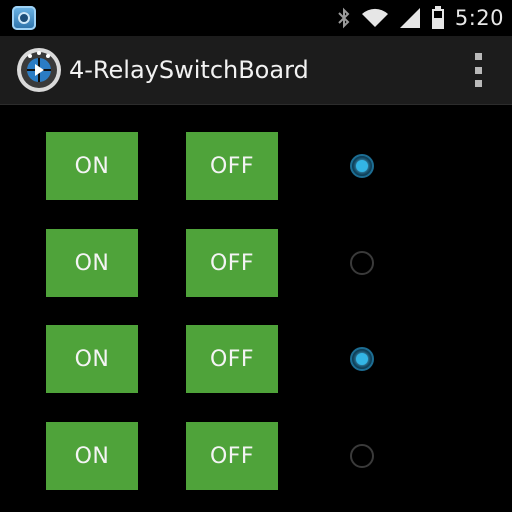 The width and height of the screenshot is (512, 512). I want to click on action-bar: 4-RelaySwitchBoard, so click(256, 70).